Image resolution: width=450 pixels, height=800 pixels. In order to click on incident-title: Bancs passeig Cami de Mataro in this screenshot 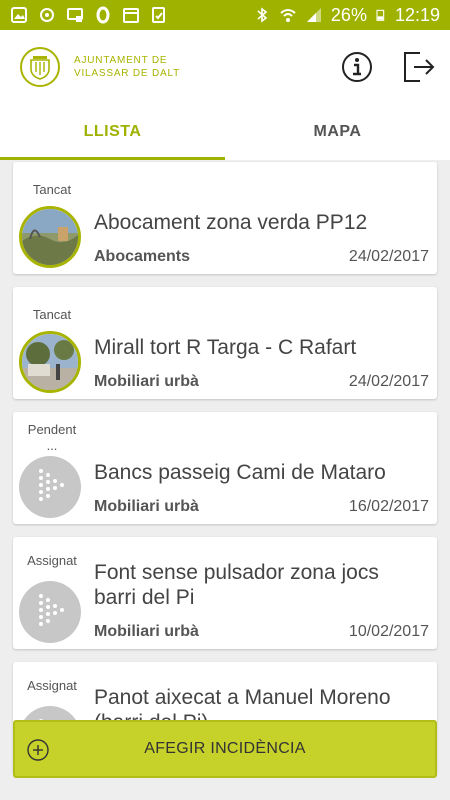, I will do `click(240, 472)`.